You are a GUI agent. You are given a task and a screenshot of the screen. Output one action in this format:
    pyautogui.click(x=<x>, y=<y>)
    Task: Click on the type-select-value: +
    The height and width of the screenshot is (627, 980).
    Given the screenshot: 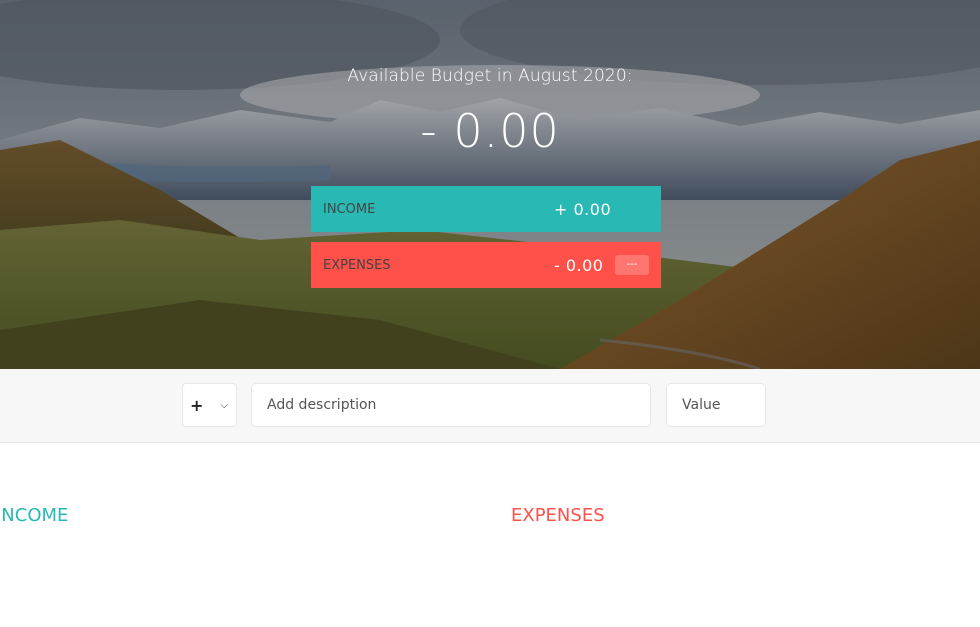 What is the action you would take?
    pyautogui.click(x=197, y=405)
    